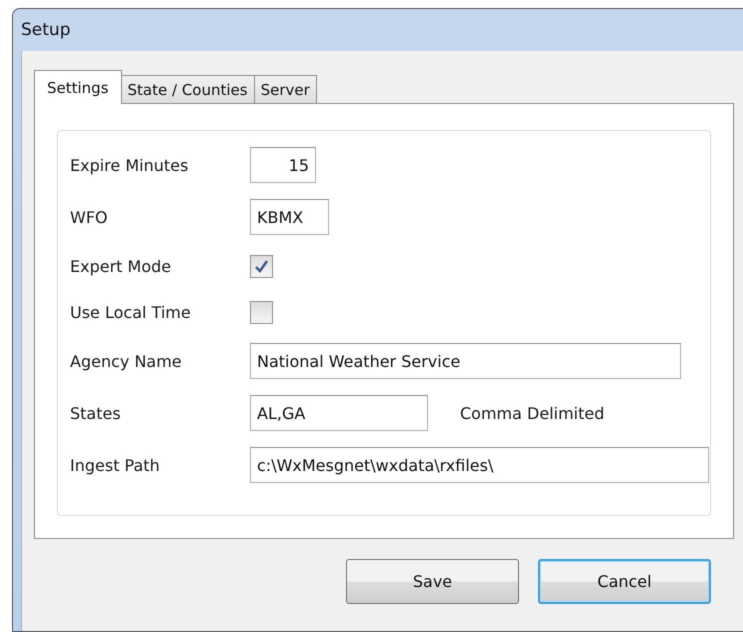 This screenshot has height=632, width=743. I want to click on field-label: Agency Name, so click(126, 361).